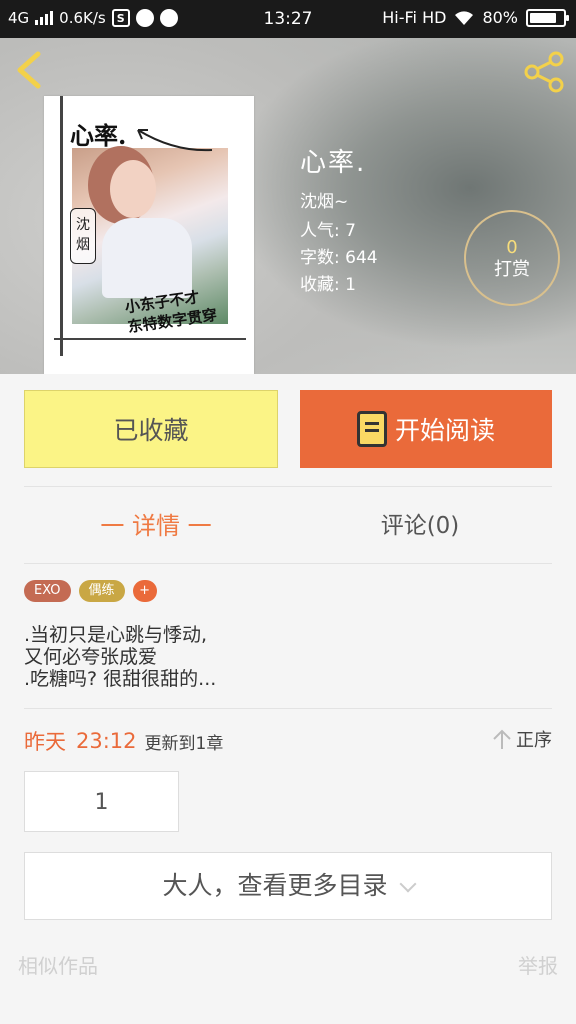 The width and height of the screenshot is (576, 1024). I want to click on share-button, so click(544, 72).